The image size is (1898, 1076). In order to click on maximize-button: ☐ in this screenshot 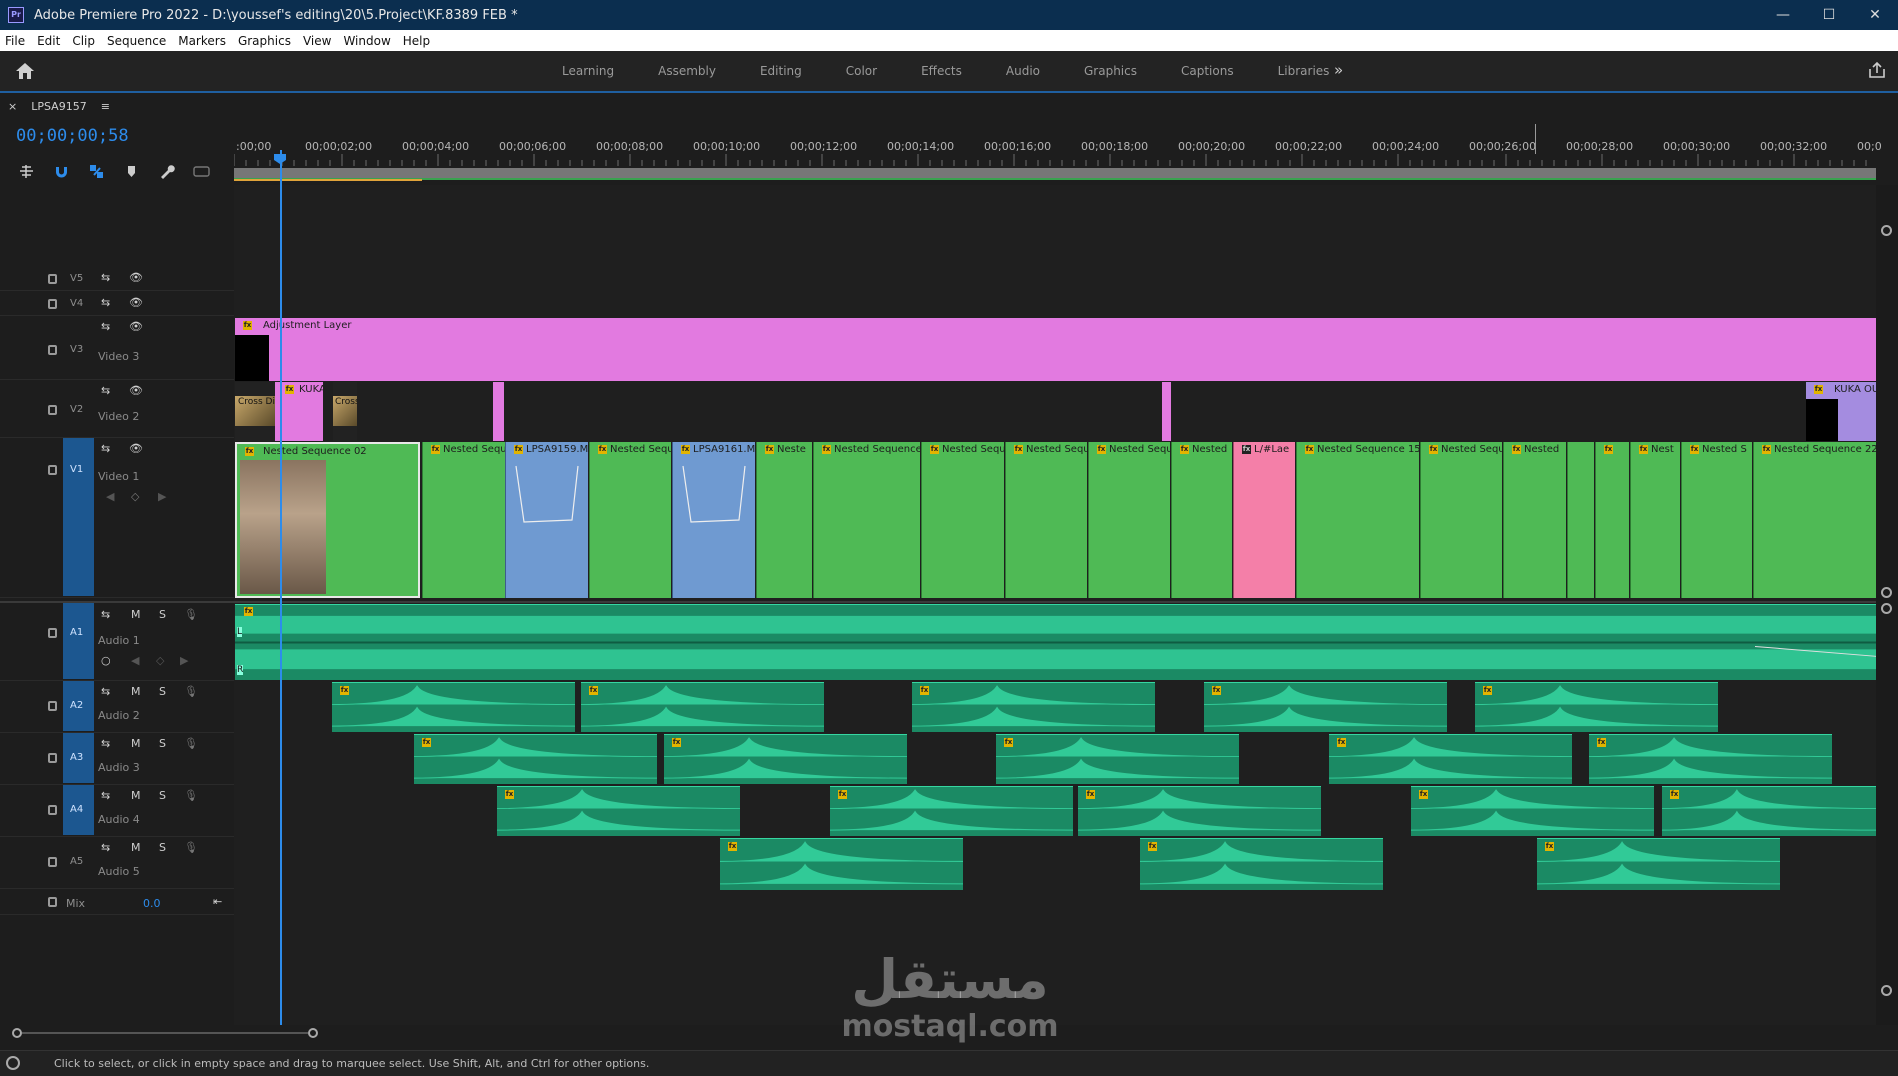, I will do `click(1829, 15)`.